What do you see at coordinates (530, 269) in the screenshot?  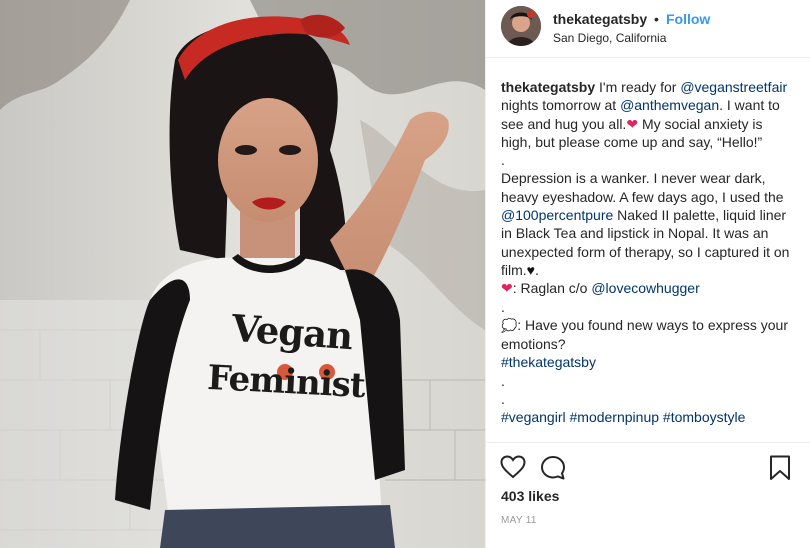 I see `black-heart-emoji: ♥` at bounding box center [530, 269].